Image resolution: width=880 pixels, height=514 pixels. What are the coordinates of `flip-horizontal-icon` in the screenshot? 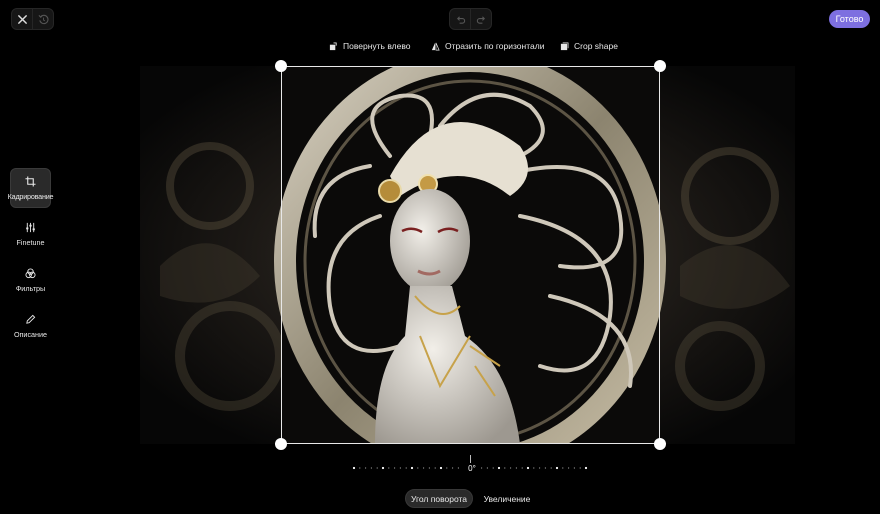 It's located at (435, 46).